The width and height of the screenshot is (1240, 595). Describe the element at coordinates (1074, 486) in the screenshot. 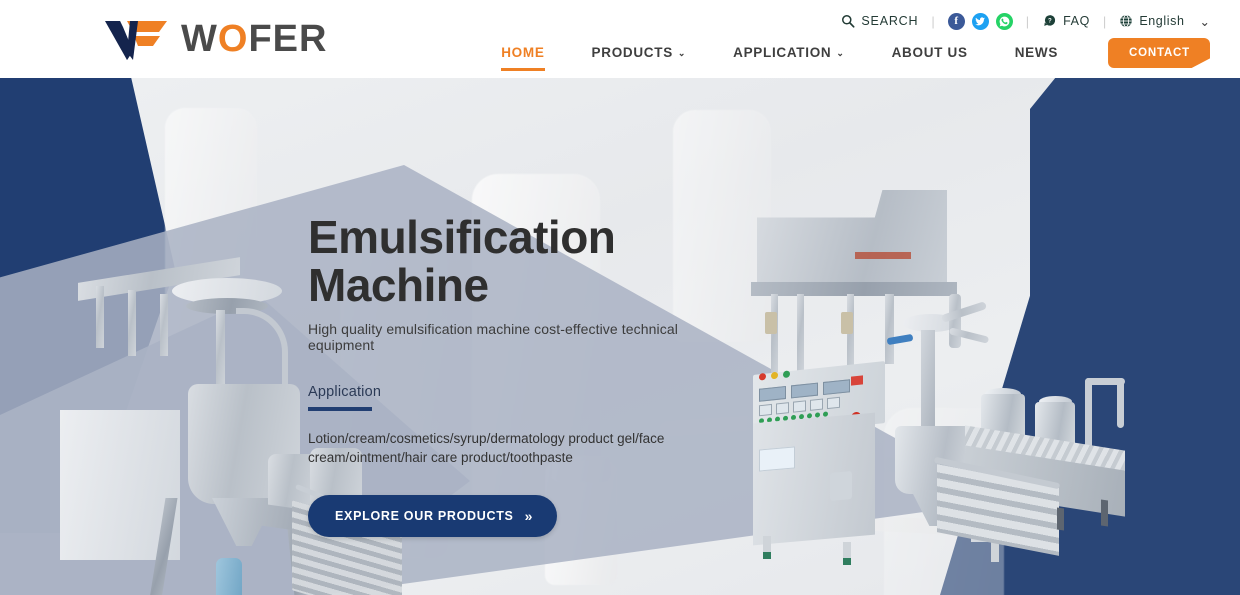

I see `stainless-tank-platform-right` at that location.